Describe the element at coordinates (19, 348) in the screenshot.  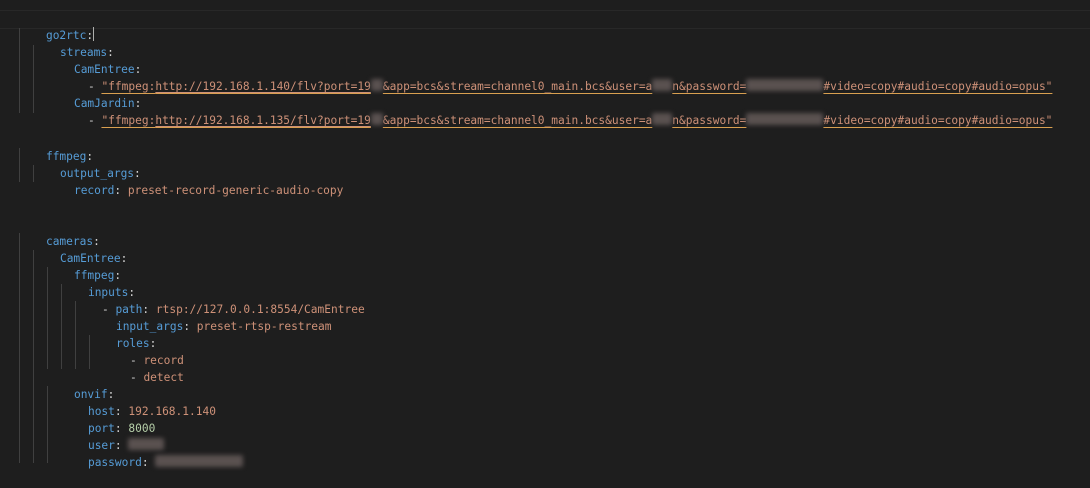
I see `indent-guide` at that location.